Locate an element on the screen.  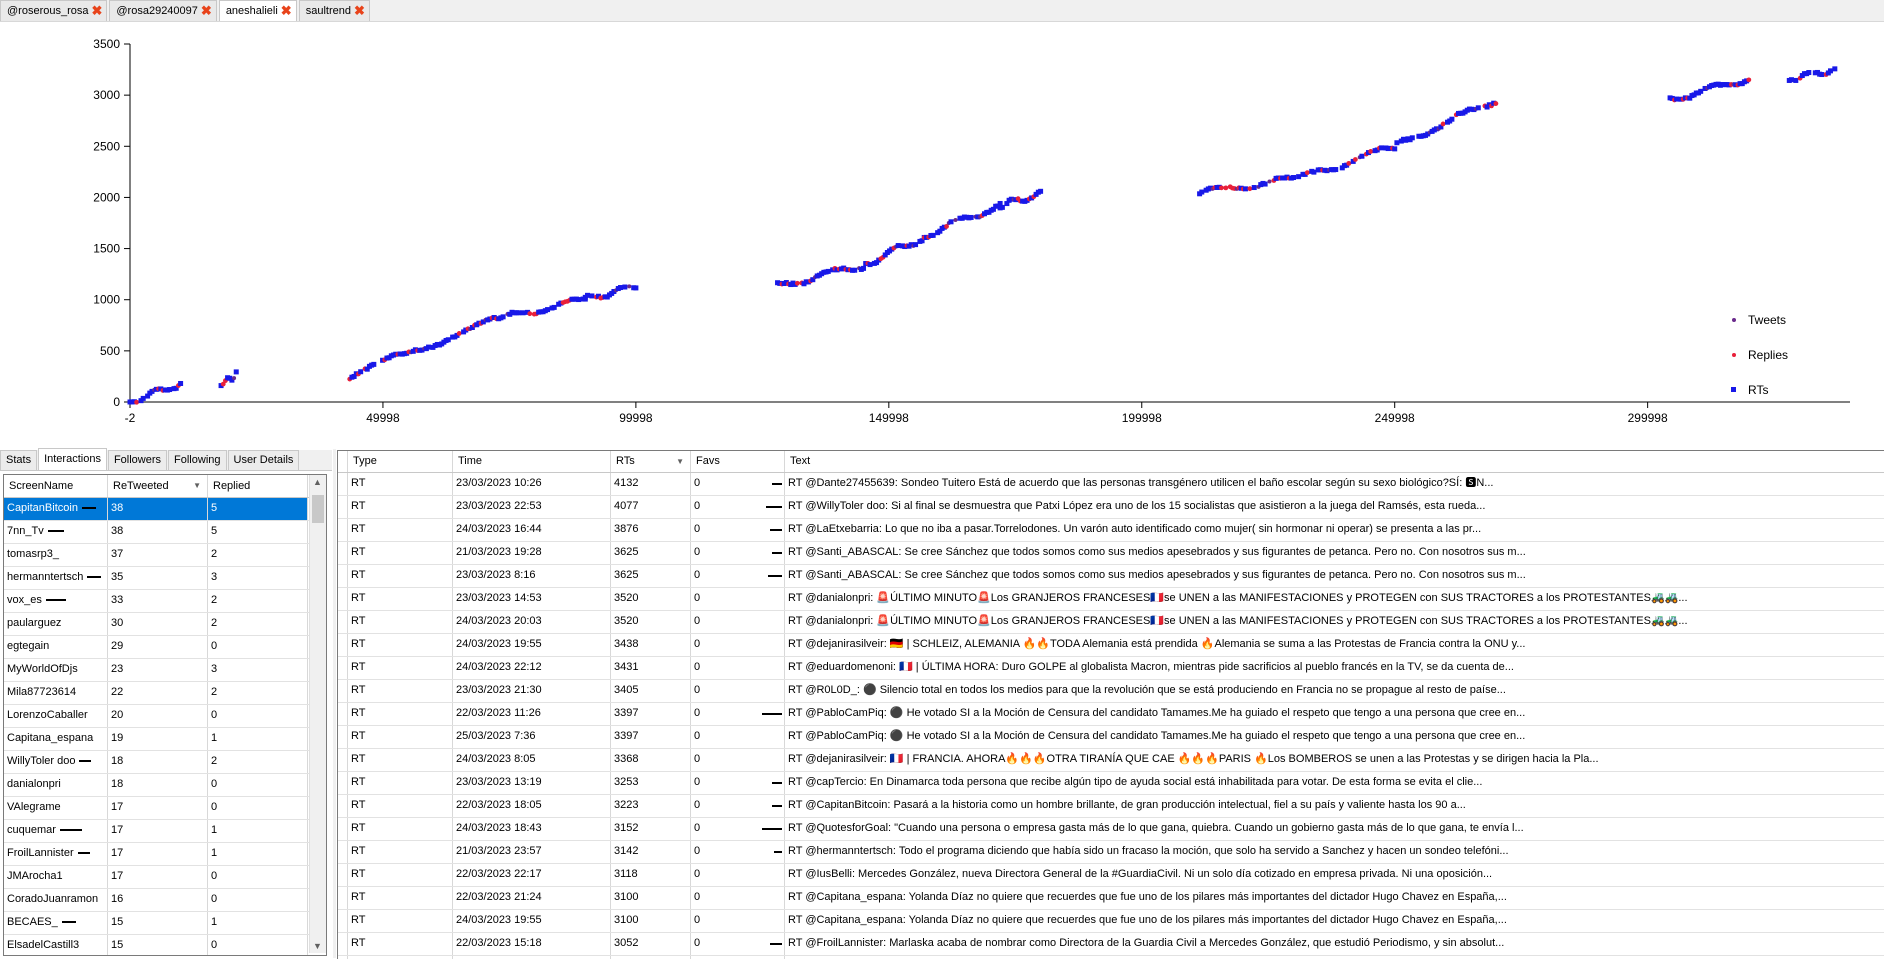
interaction-row: WillyToler doo 18 2 is located at coordinates (165, 762).